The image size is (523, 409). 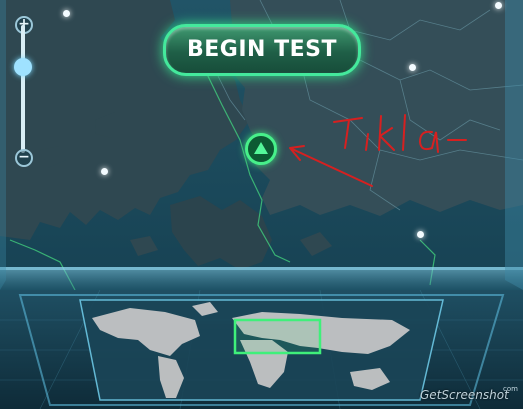 I want to click on watermark: GetScreenshot, so click(x=464, y=395).